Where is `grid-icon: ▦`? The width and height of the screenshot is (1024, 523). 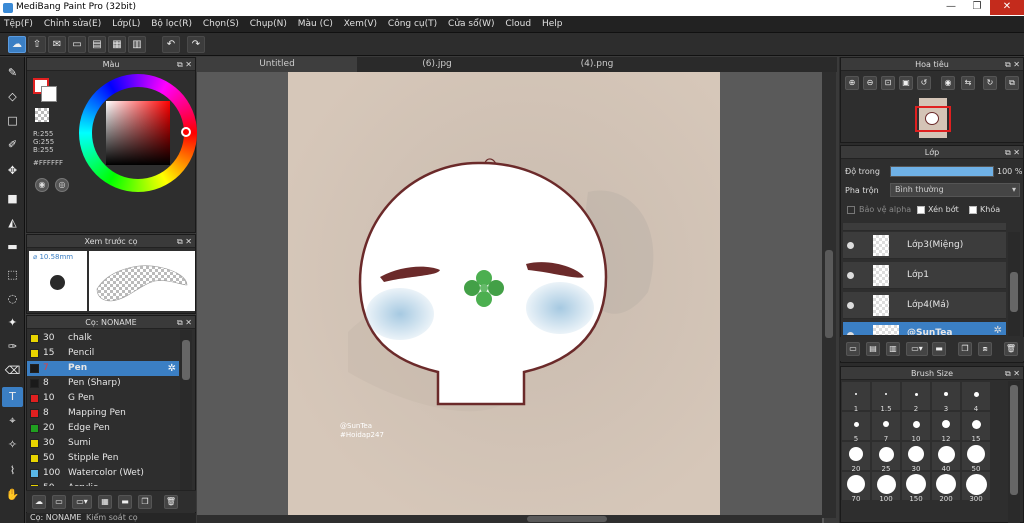
grid-icon: ▦ is located at coordinates (117, 44).